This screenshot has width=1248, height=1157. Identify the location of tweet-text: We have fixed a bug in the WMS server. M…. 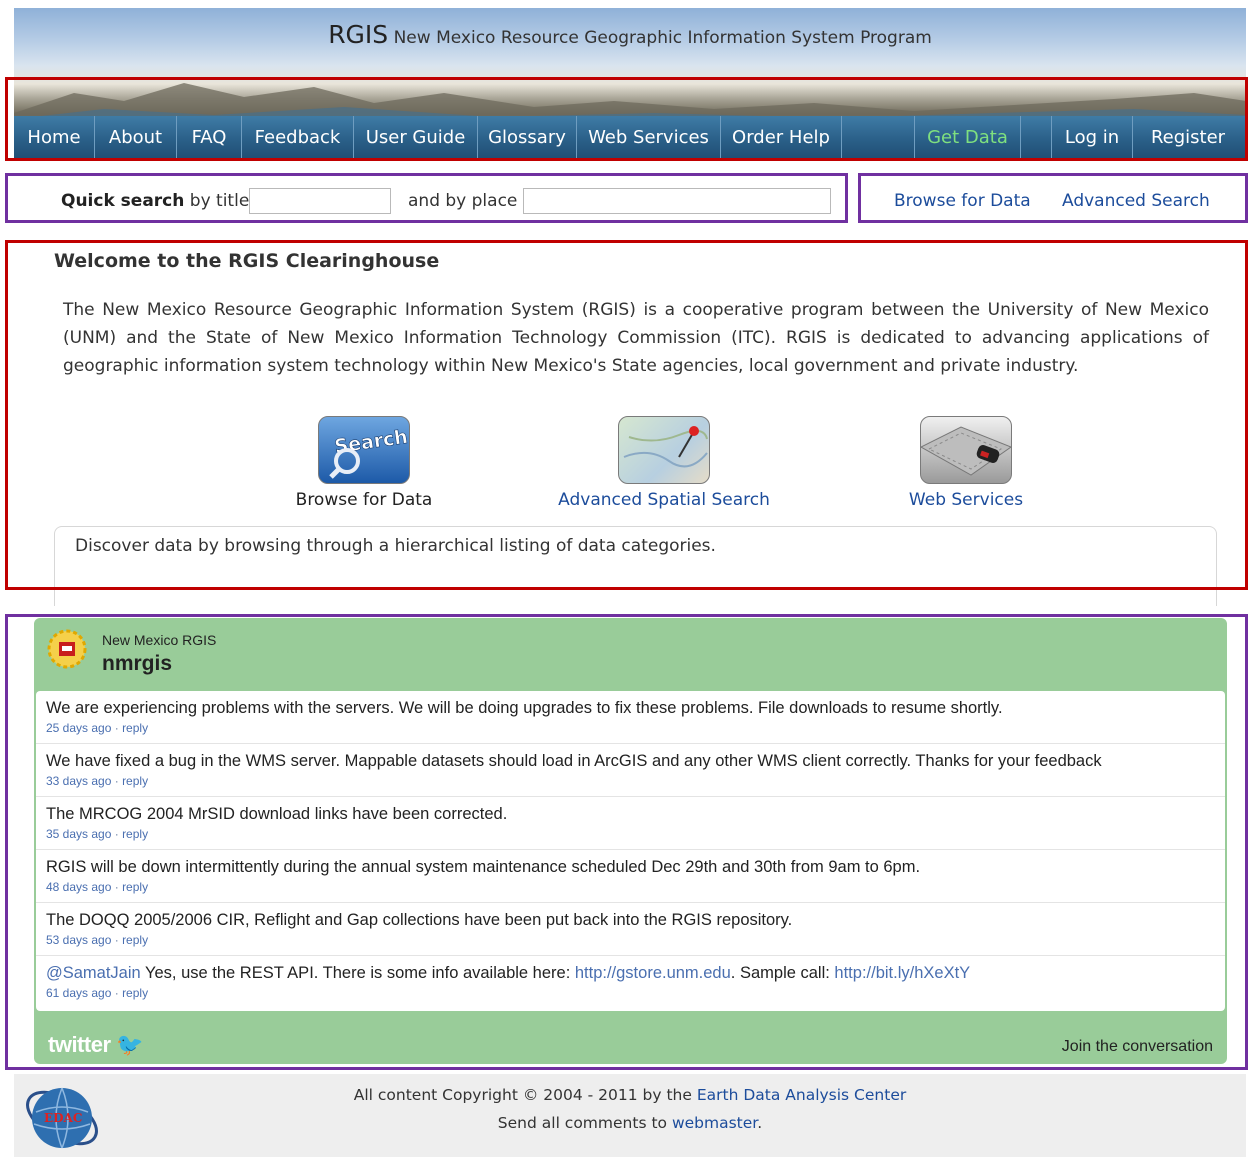
(574, 761).